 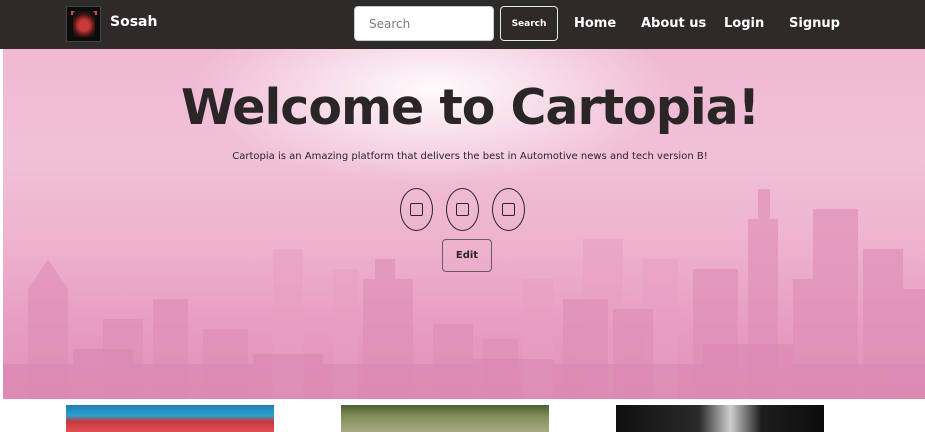 What do you see at coordinates (720, 418) in the screenshot?
I see `black-white-photo-thumbnail` at bounding box center [720, 418].